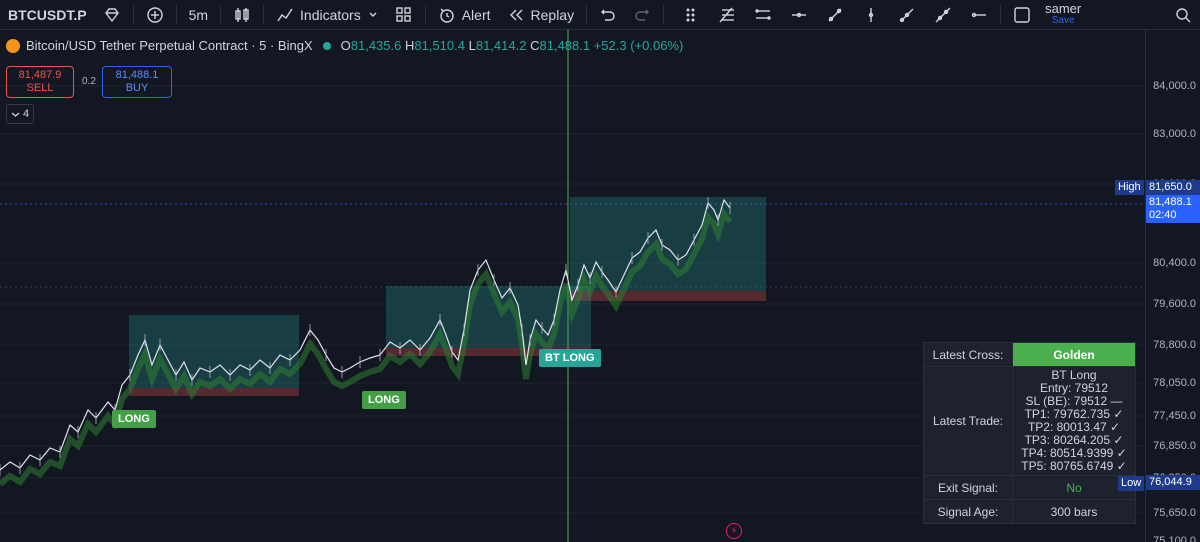  I want to click on undo-button, so click(608, 15).